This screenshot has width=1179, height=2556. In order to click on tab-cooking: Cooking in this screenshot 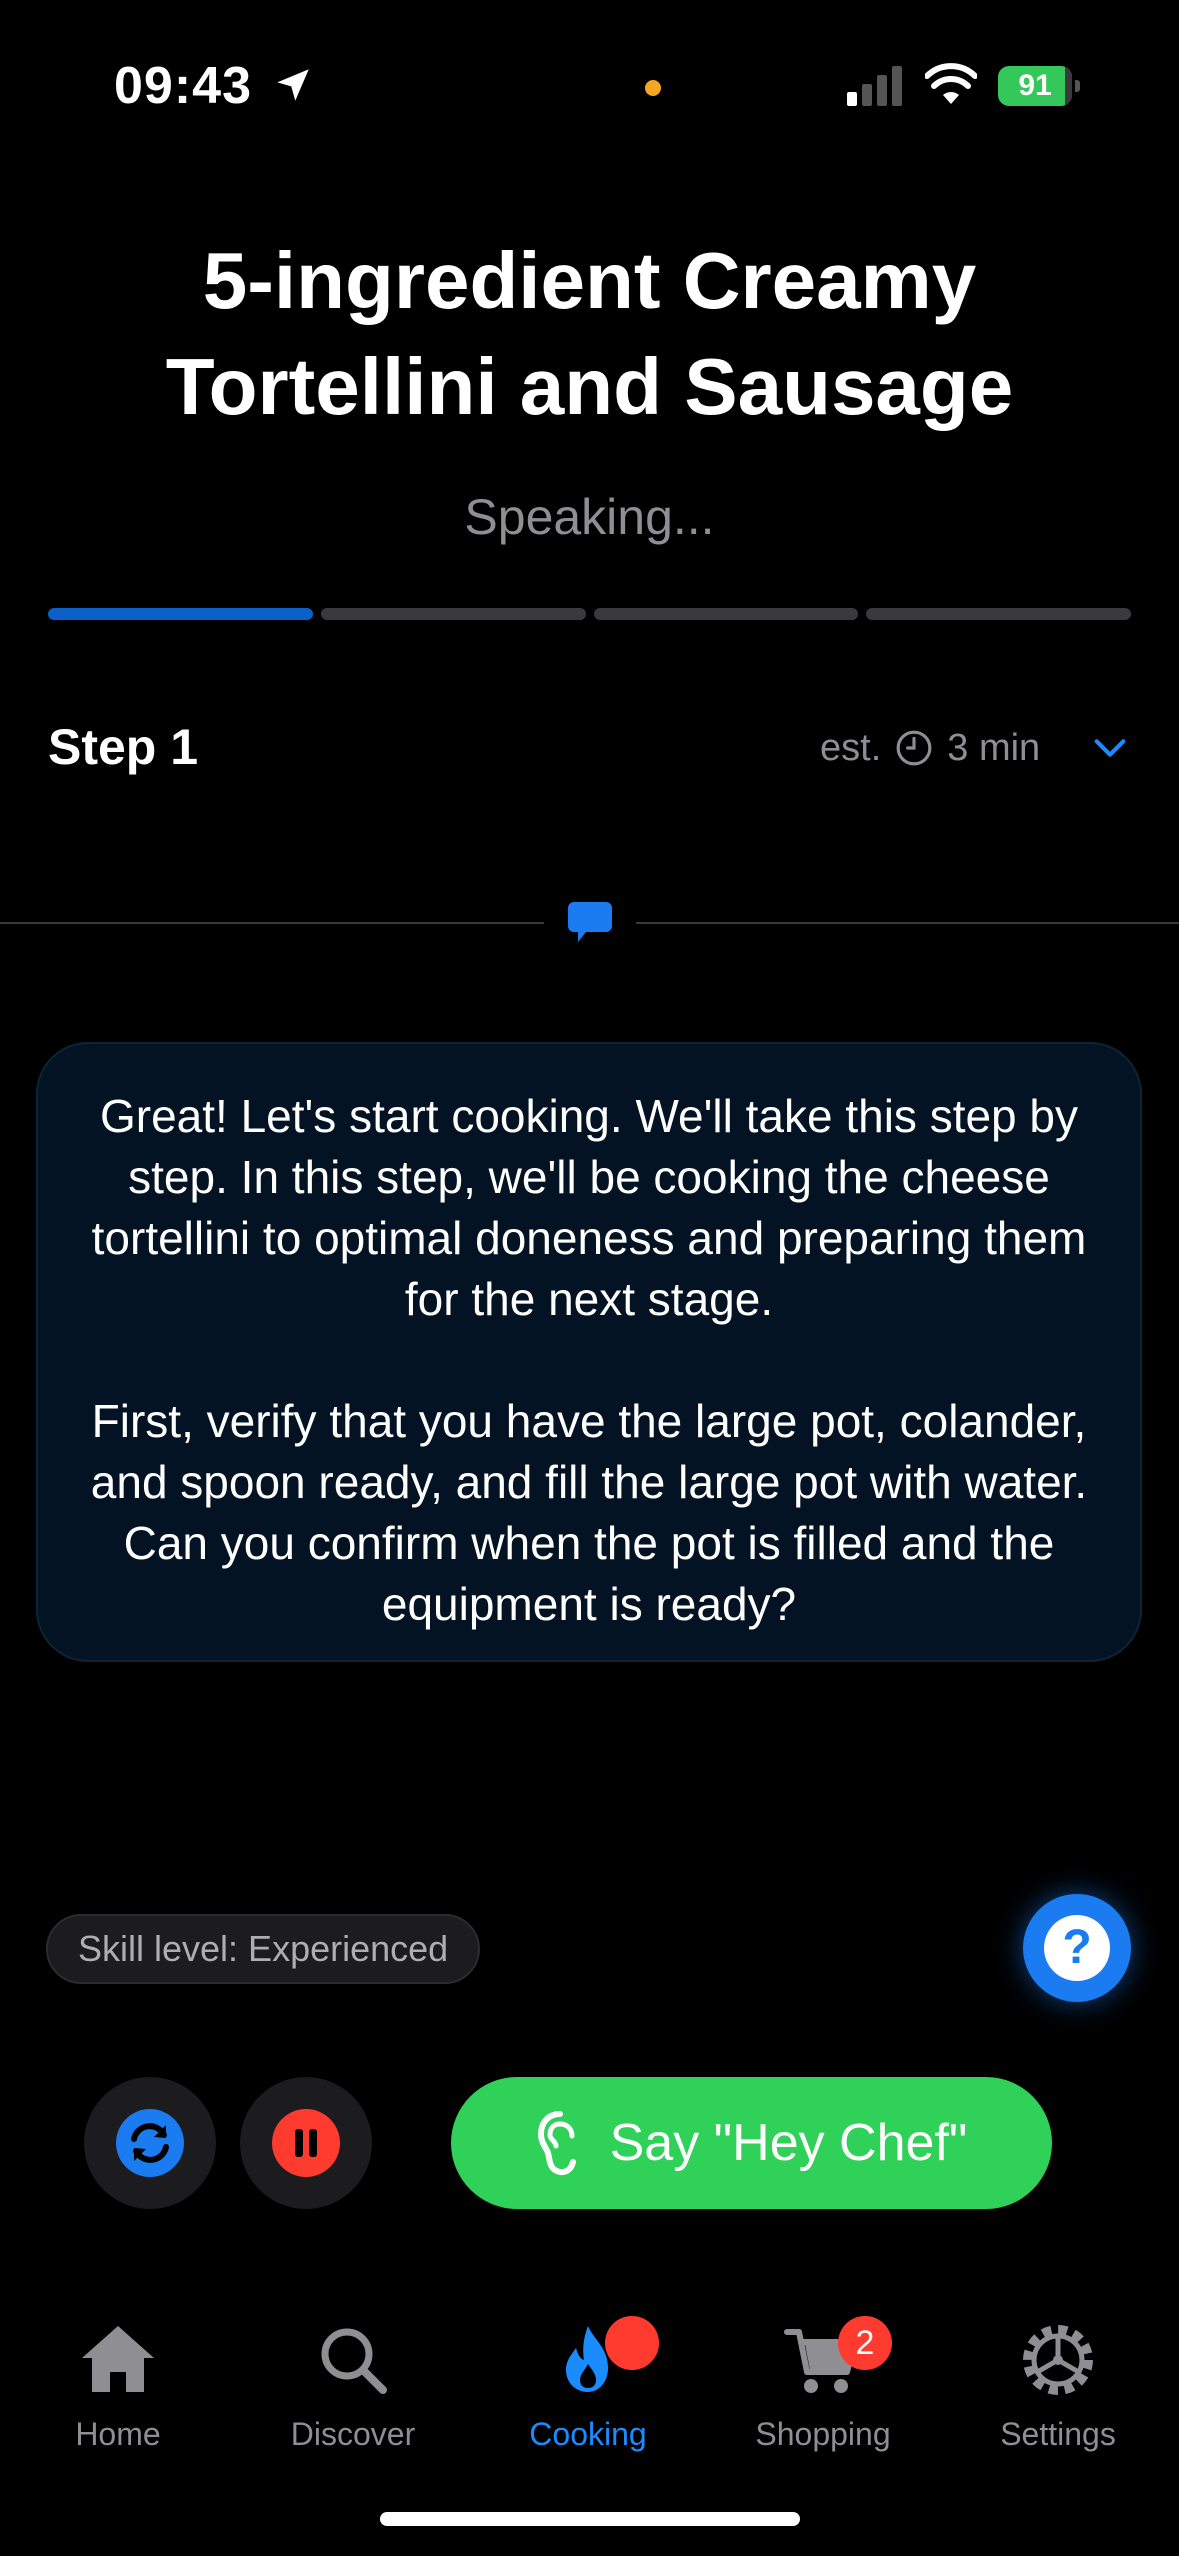, I will do `click(588, 2393)`.